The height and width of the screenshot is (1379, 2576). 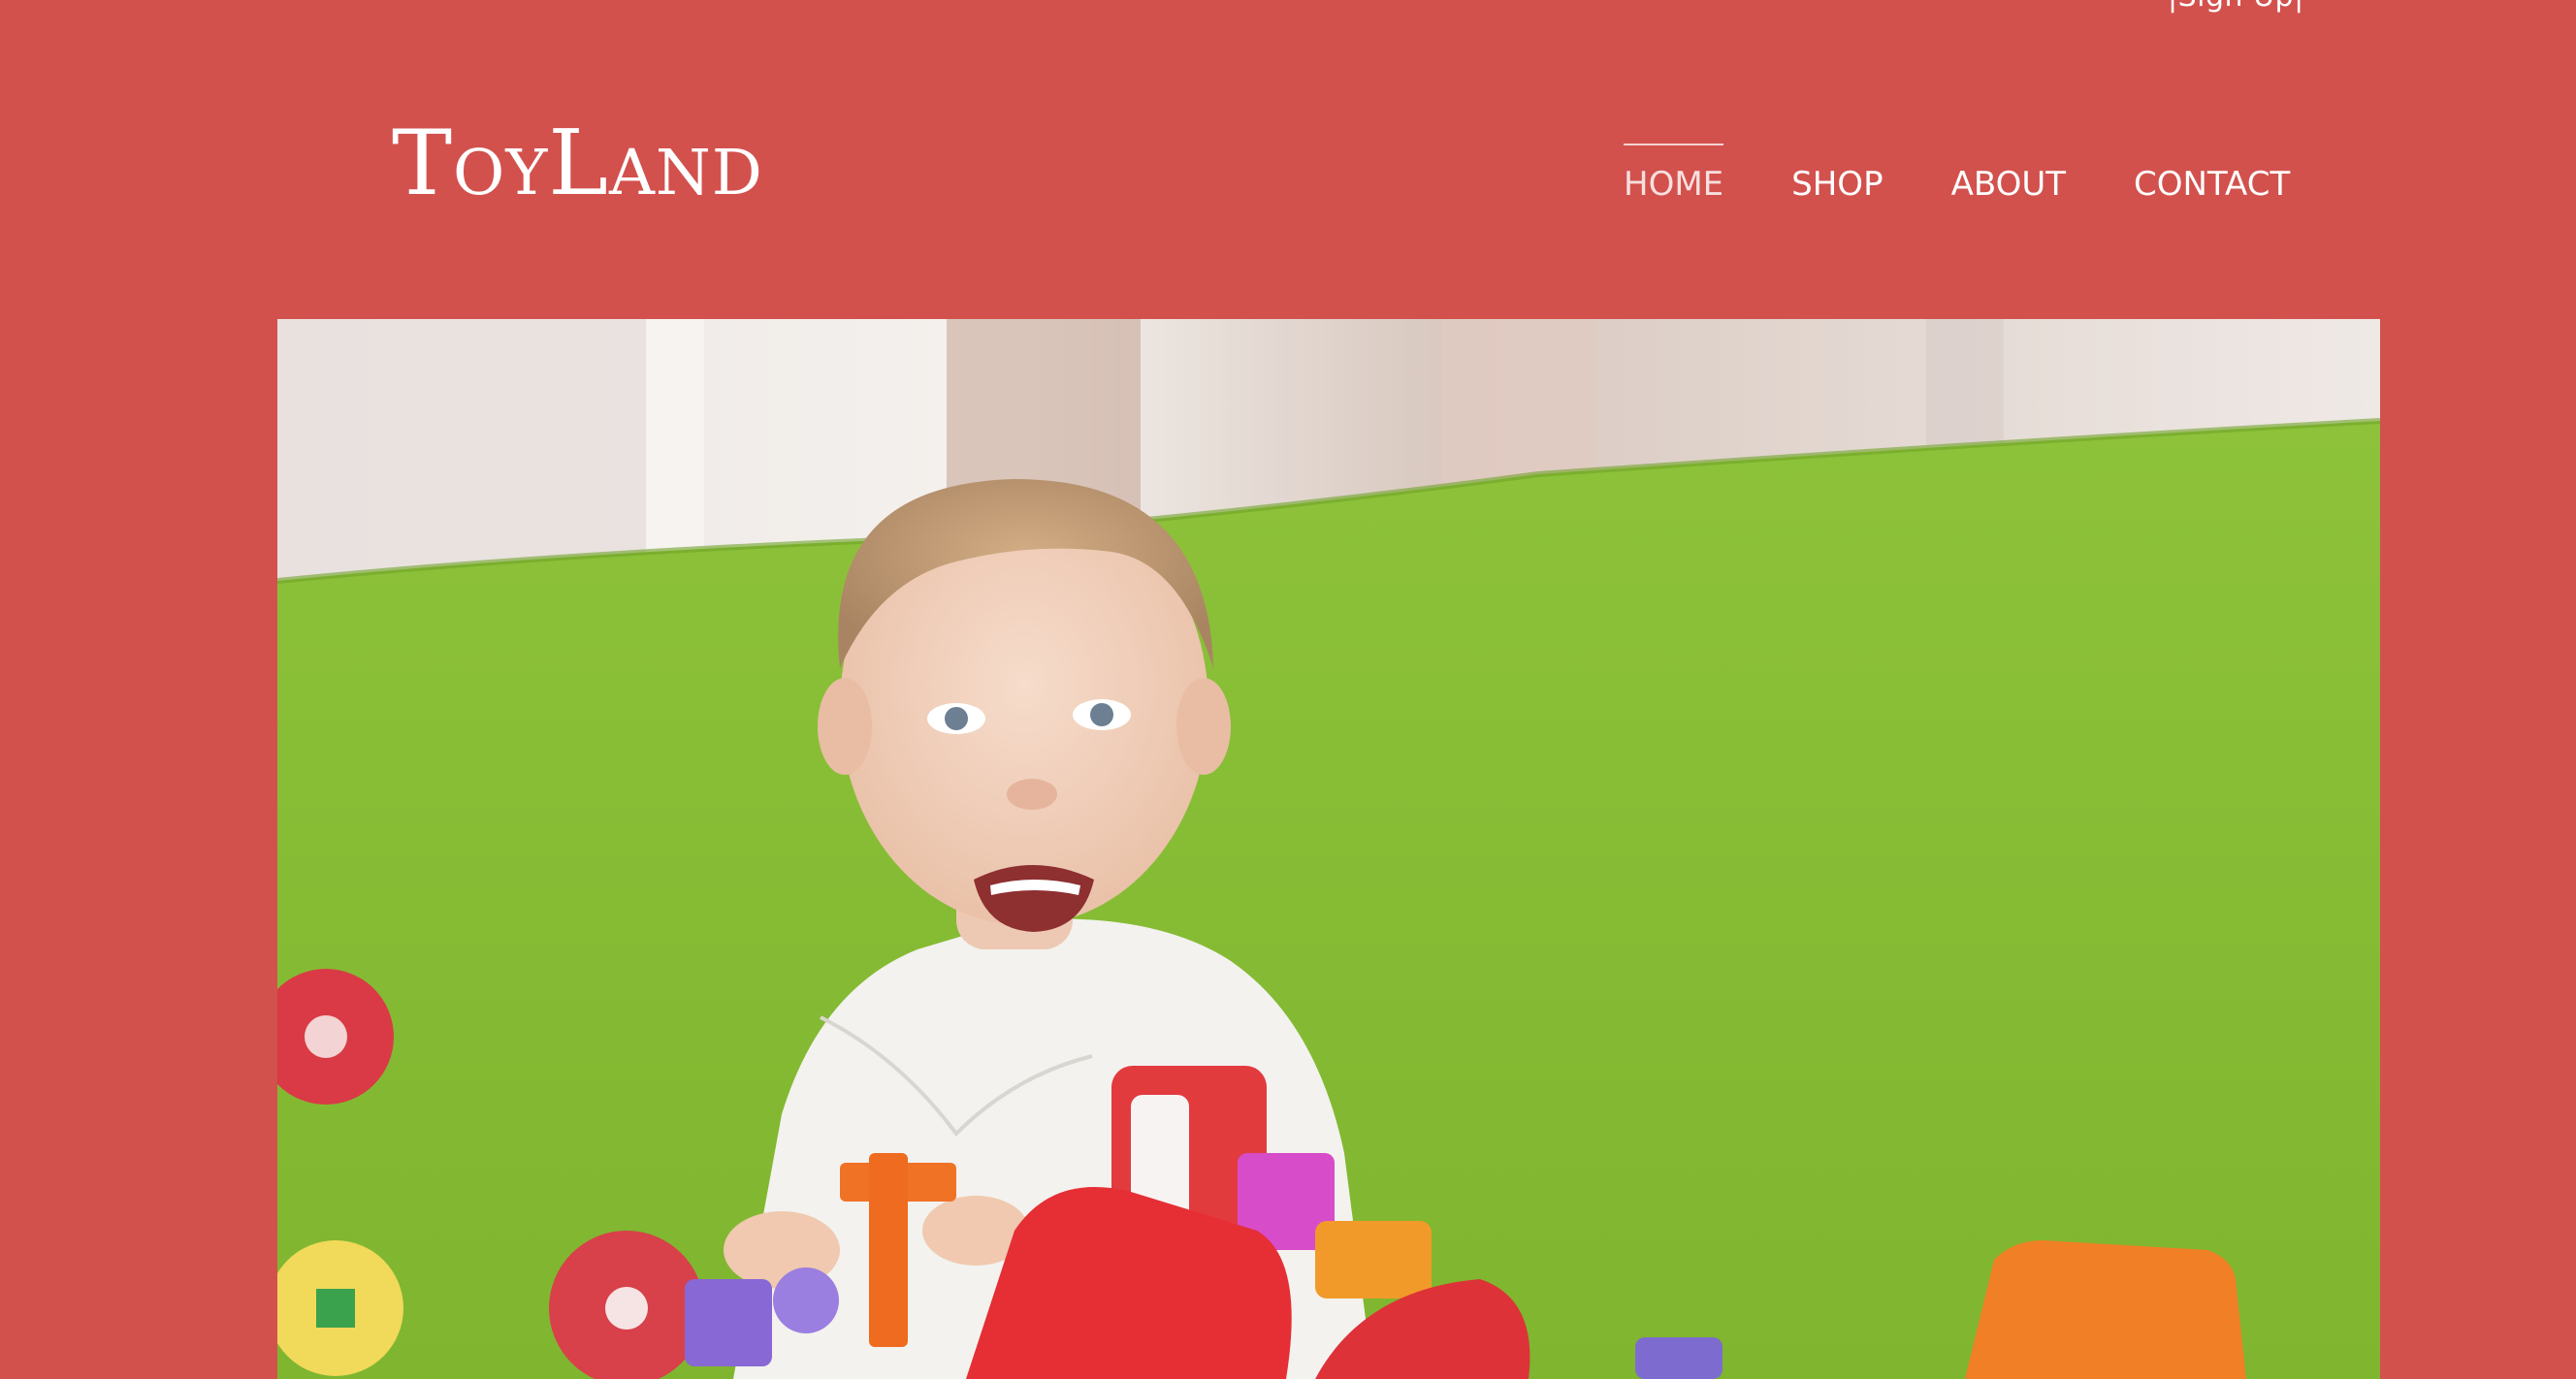 What do you see at coordinates (577, 163) in the screenshot?
I see `site-logo: ToyLand` at bounding box center [577, 163].